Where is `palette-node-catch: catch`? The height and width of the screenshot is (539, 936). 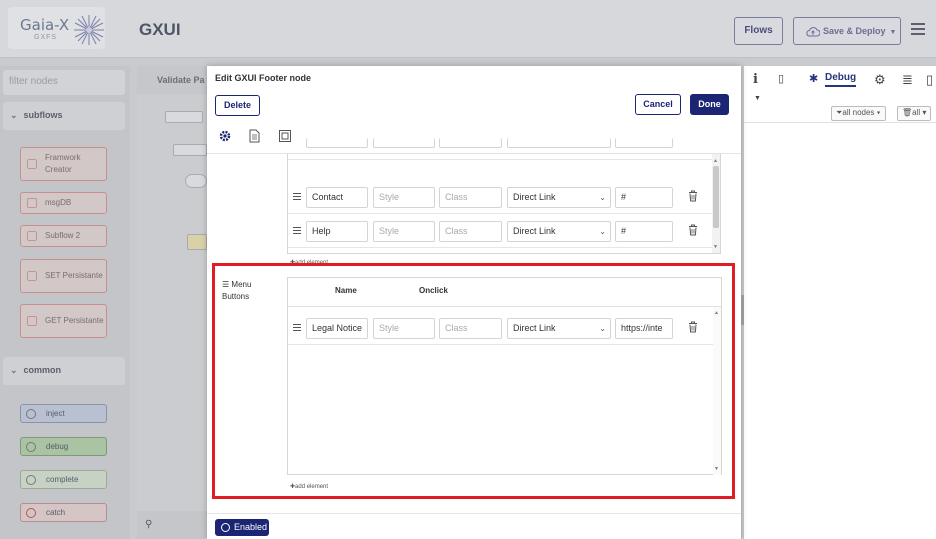 palette-node-catch: catch is located at coordinates (63, 512).